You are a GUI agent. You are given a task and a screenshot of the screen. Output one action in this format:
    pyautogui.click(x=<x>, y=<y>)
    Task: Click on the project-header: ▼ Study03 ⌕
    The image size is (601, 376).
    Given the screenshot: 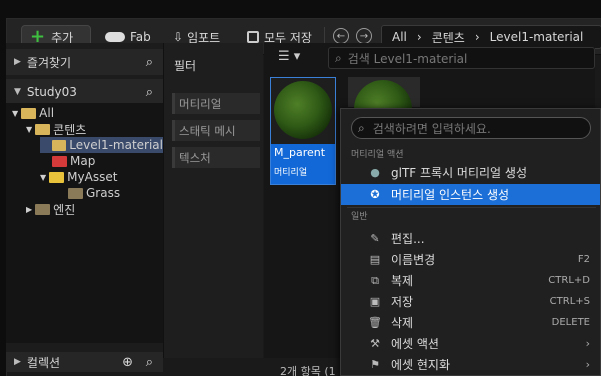 What is the action you would take?
    pyautogui.click(x=84, y=92)
    